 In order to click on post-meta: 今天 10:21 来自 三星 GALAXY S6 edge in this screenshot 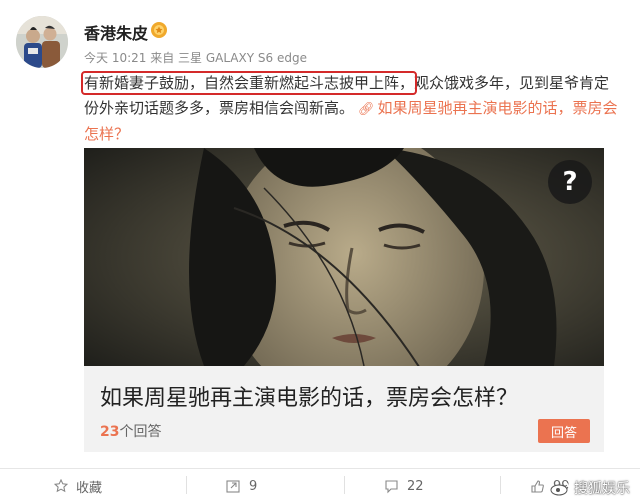, I will do `click(195, 58)`.